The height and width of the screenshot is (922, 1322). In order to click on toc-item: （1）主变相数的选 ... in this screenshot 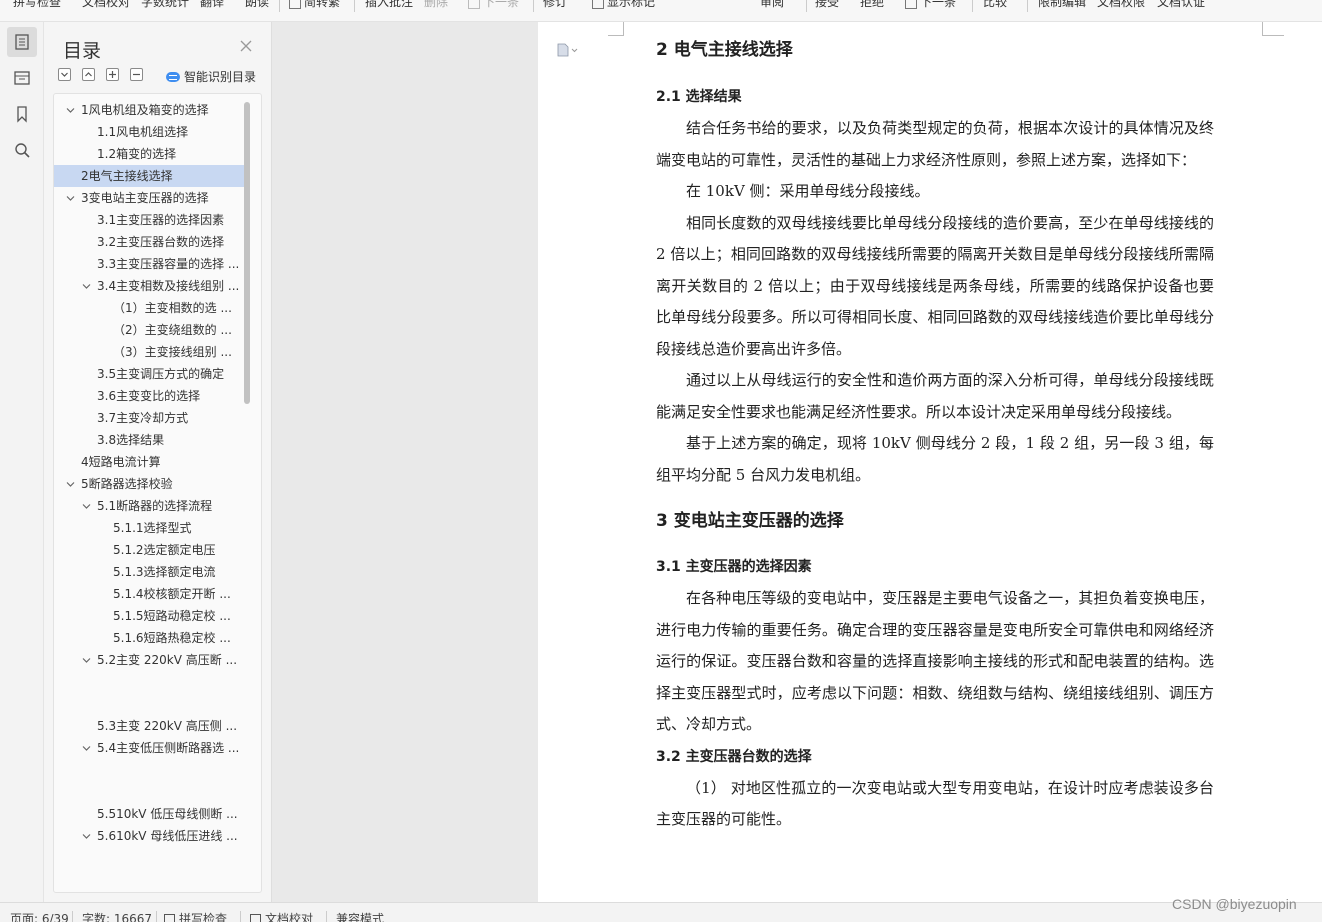, I will do `click(149, 308)`.